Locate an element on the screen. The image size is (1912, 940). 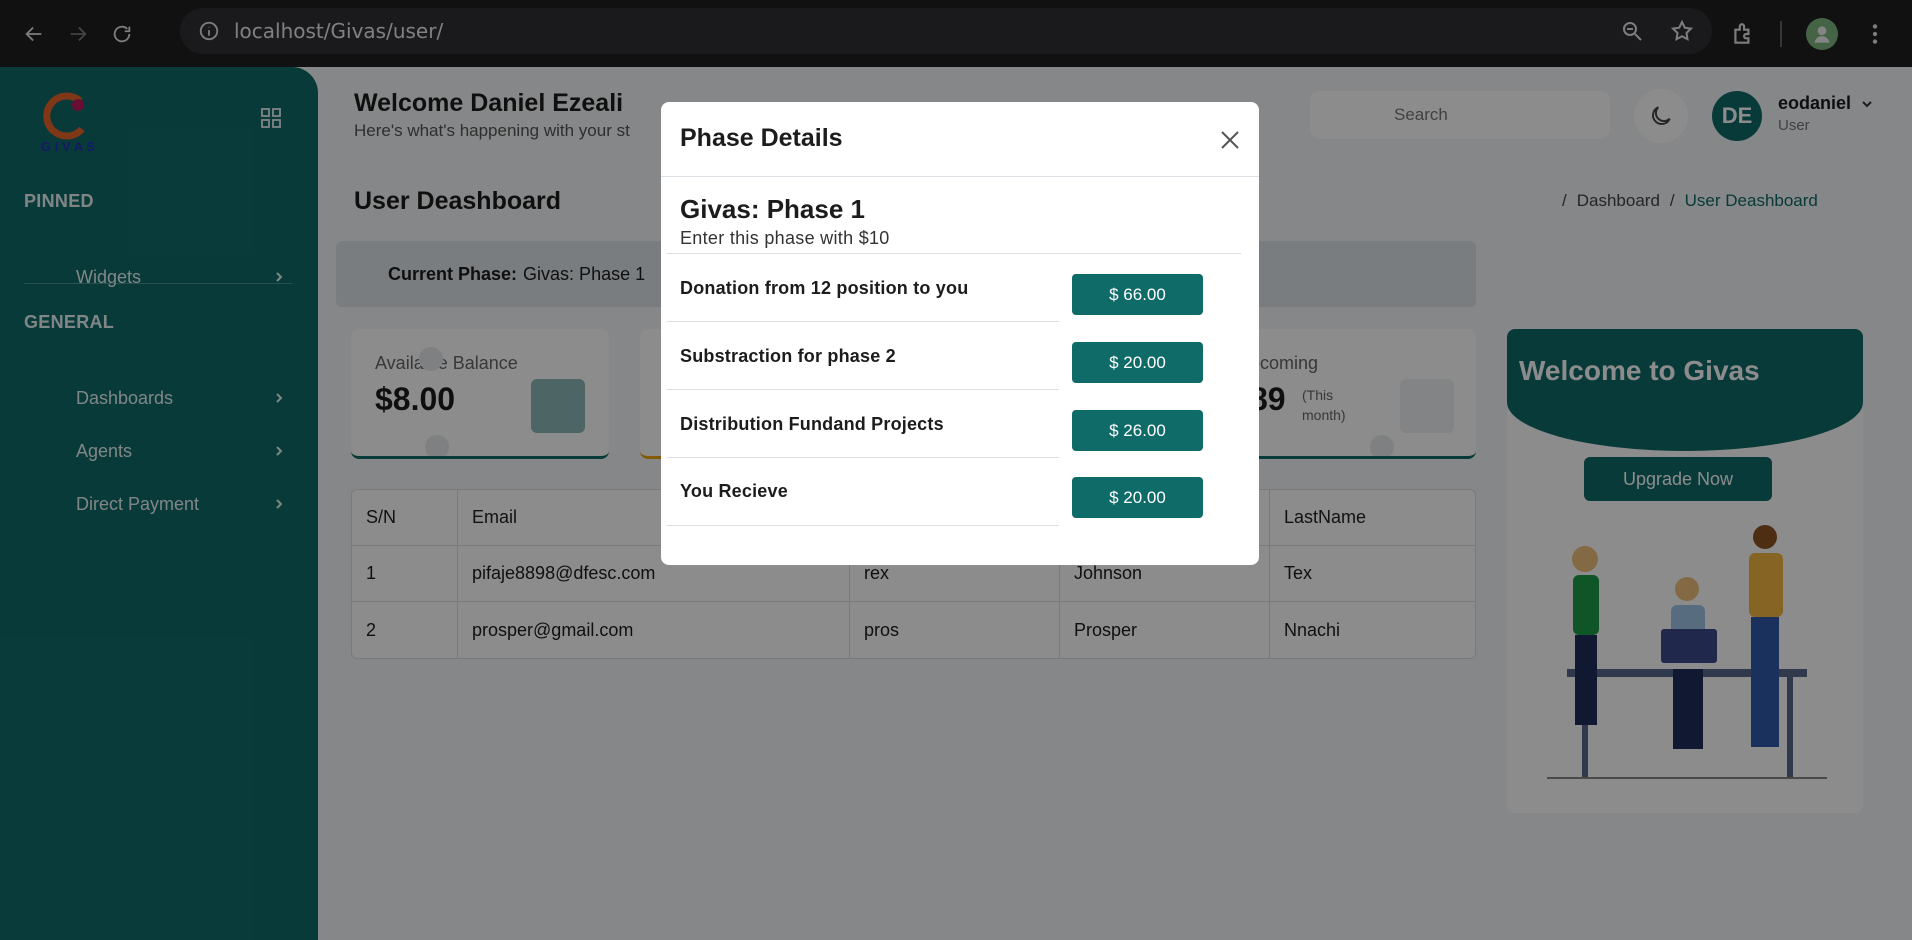
amount-badge: $ 26.00 is located at coordinates (1137, 430).